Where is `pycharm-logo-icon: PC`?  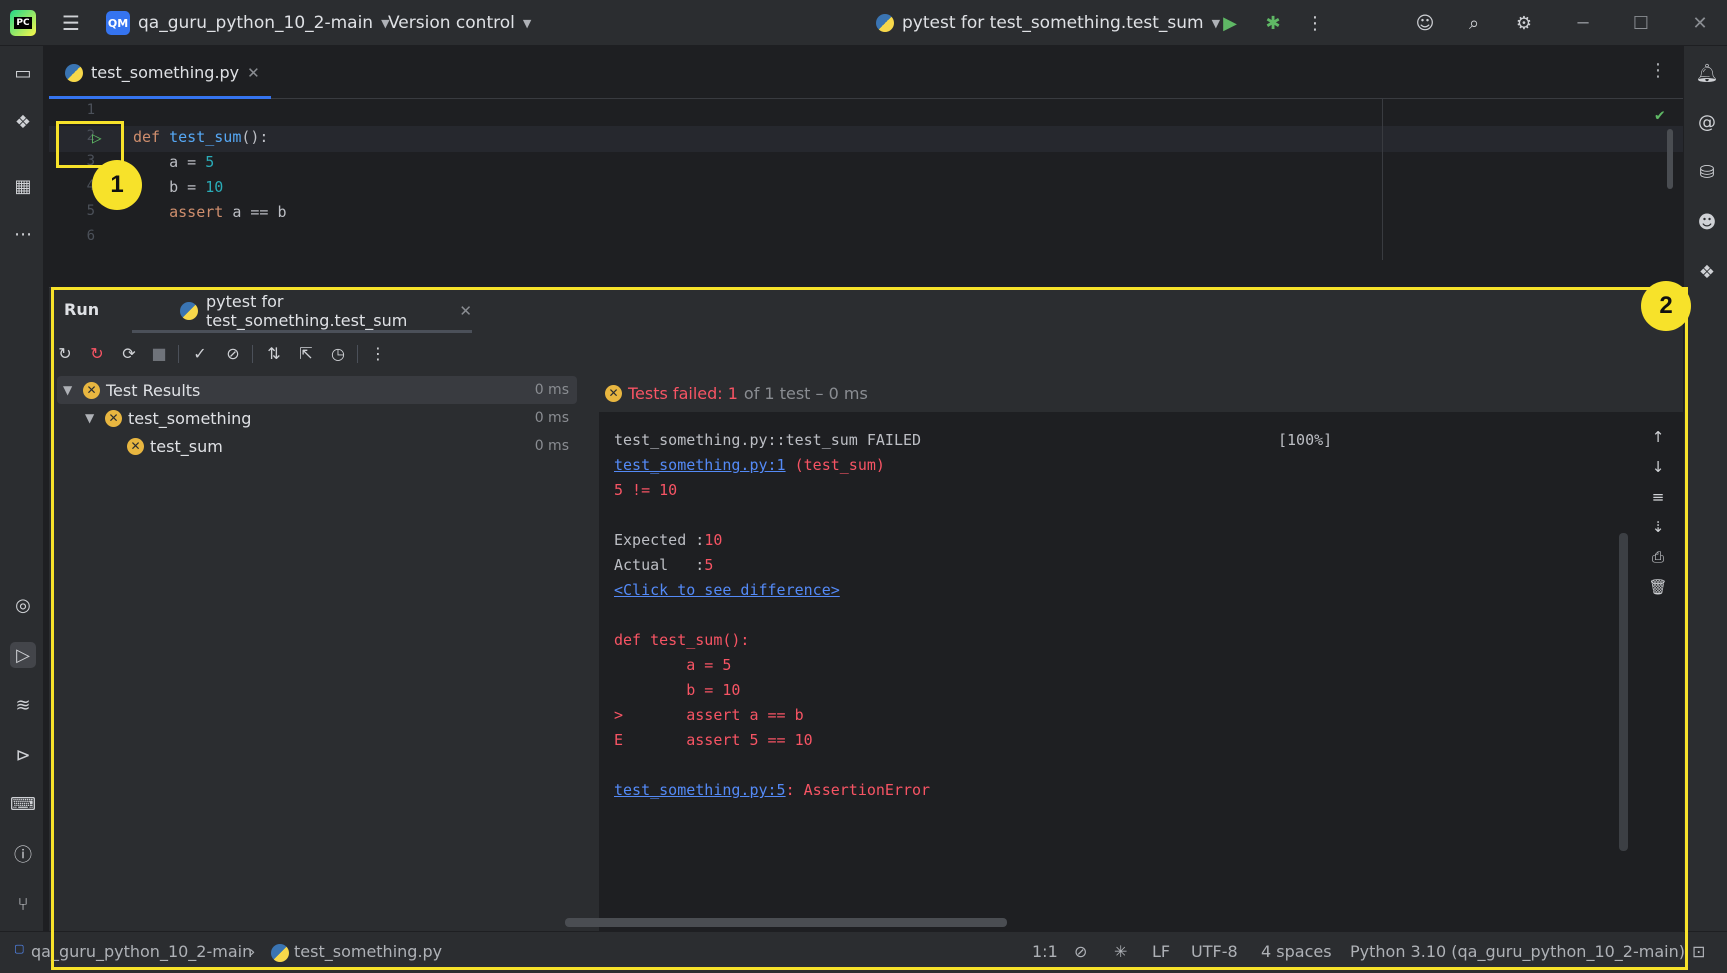
pycharm-logo-icon: PC is located at coordinates (23, 23).